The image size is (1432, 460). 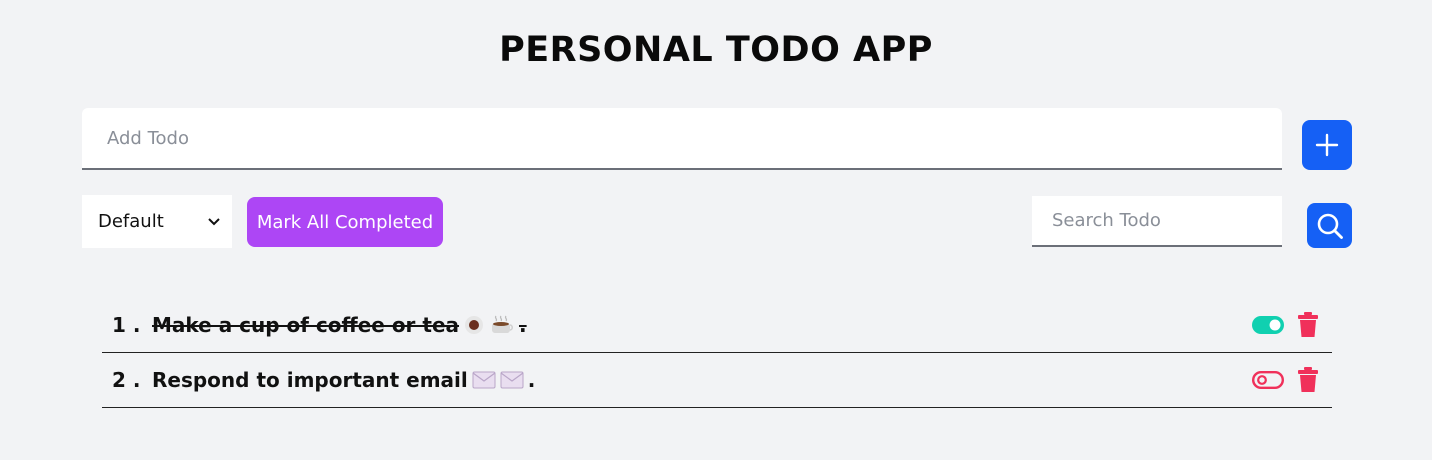 What do you see at coordinates (474, 325) in the screenshot?
I see `coffee-bean-icon` at bounding box center [474, 325].